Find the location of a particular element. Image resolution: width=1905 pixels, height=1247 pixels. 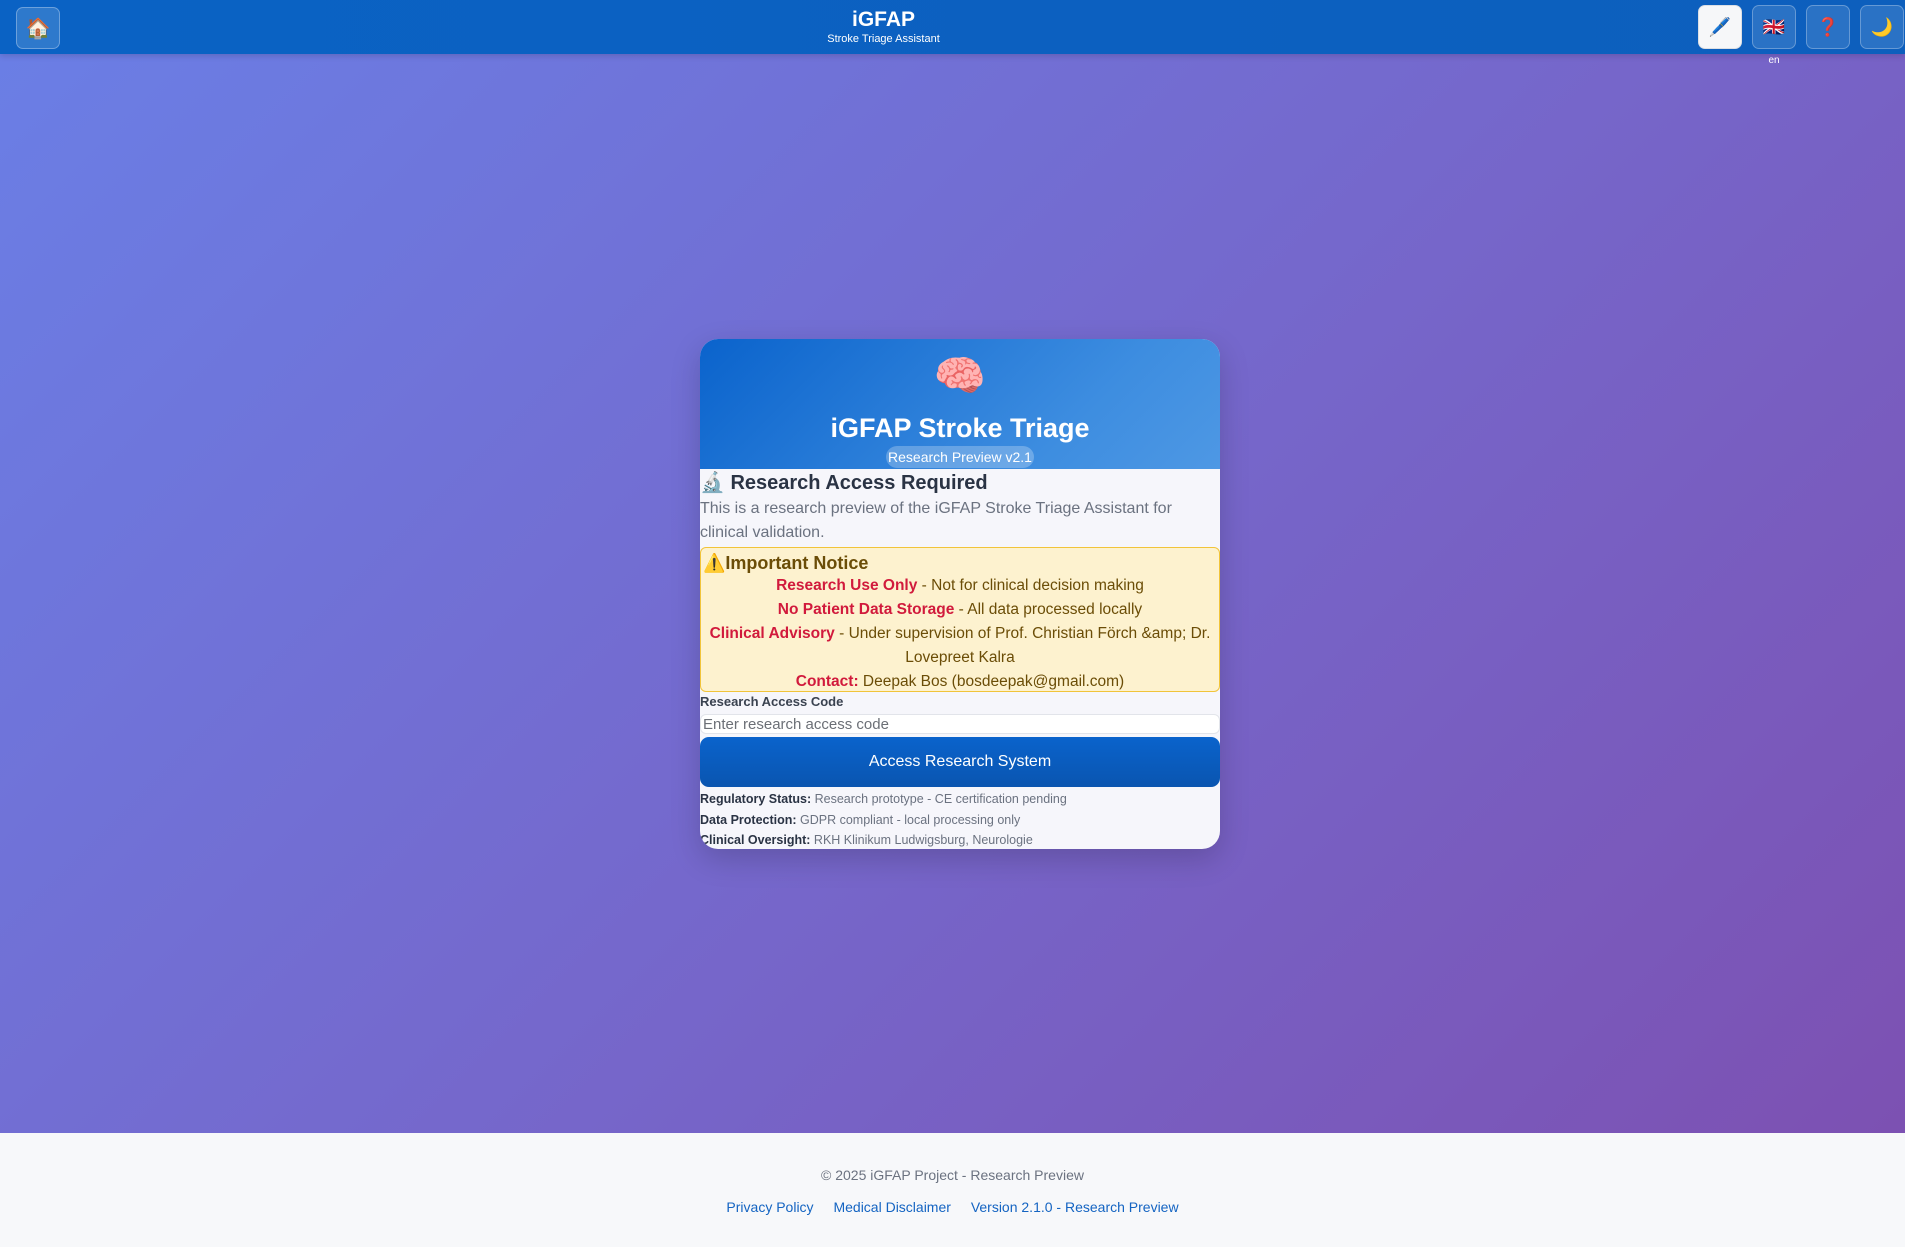

info-label: Clinical Oversight: is located at coordinates (755, 840).